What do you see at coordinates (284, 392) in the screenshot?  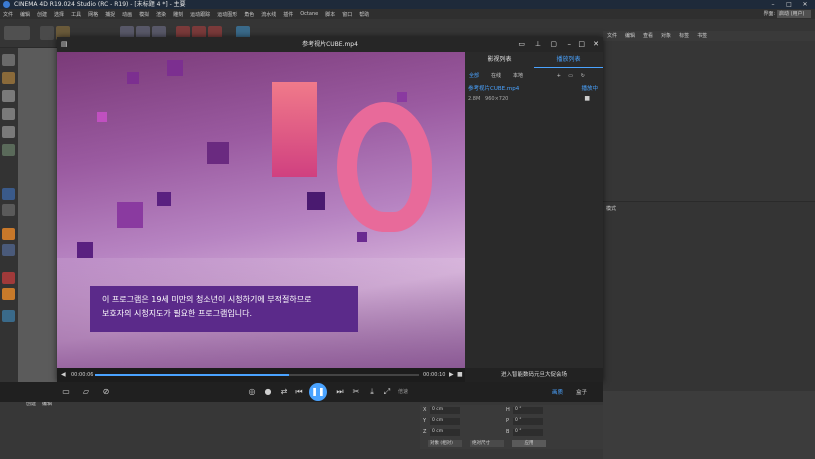 I see `shuffle-icon: ⇄` at bounding box center [284, 392].